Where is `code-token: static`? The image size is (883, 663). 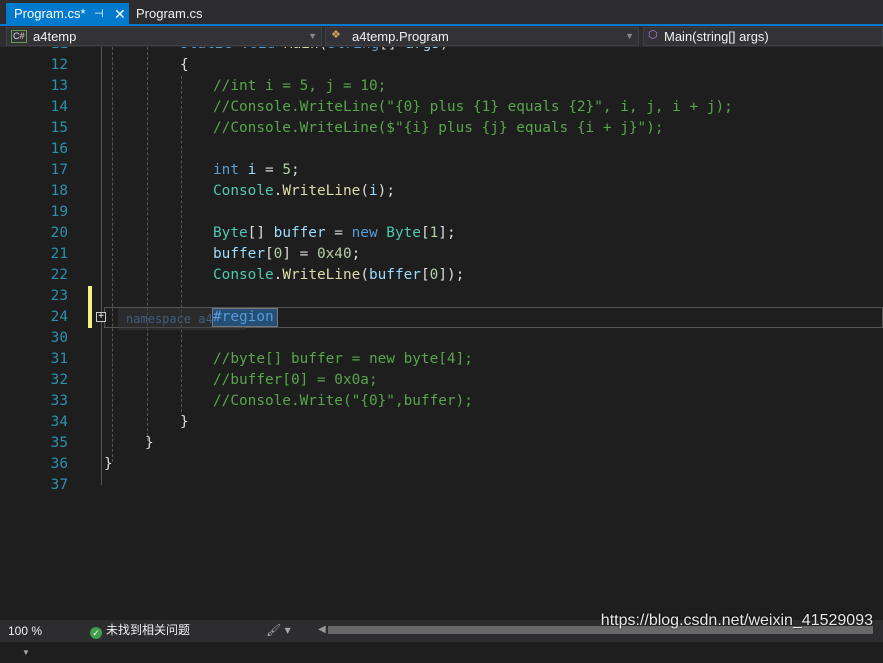 code-token: static is located at coordinates (210, 49).